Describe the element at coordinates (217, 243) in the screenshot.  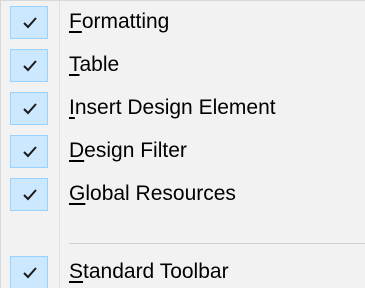
I see `menu-separator` at that location.